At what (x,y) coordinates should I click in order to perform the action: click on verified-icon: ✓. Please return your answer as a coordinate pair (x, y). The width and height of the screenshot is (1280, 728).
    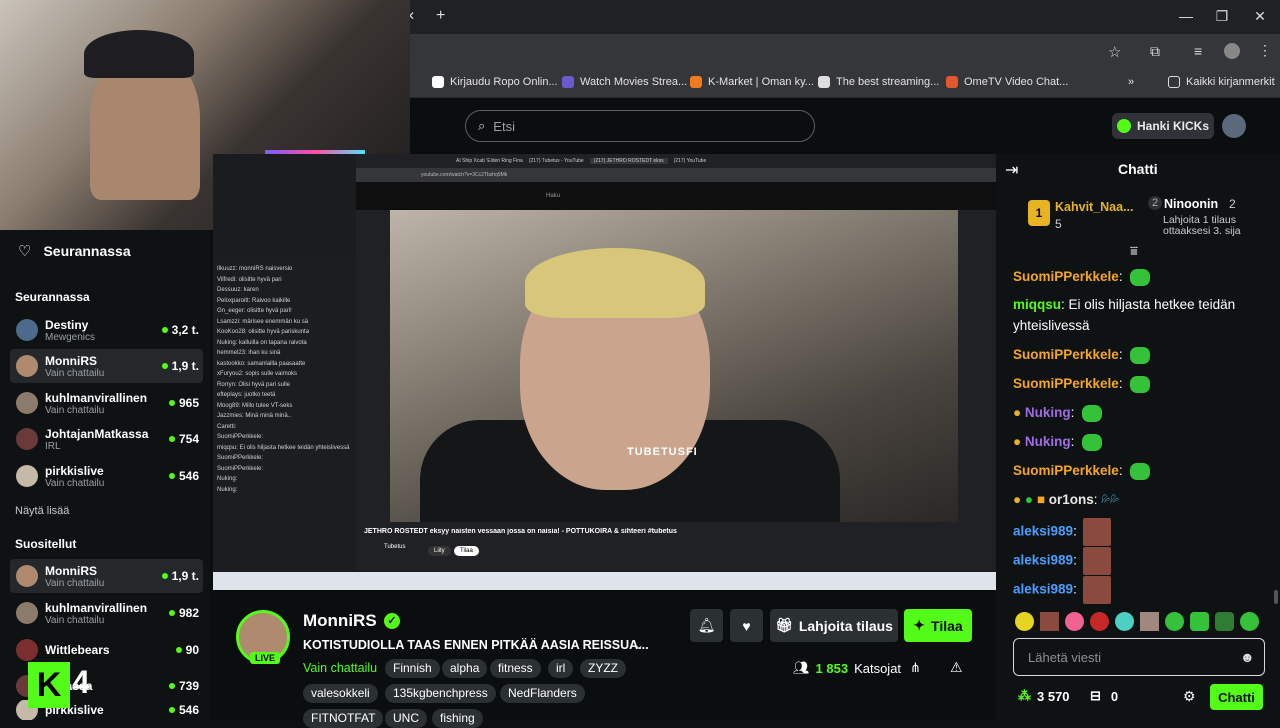
    Looking at the image, I should click on (392, 621).